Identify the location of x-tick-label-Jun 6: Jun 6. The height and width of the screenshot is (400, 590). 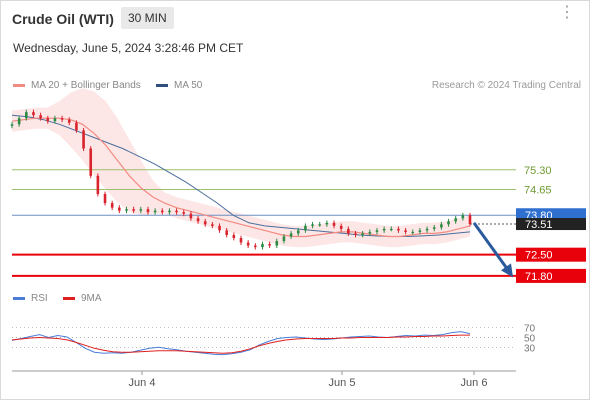
(474, 383).